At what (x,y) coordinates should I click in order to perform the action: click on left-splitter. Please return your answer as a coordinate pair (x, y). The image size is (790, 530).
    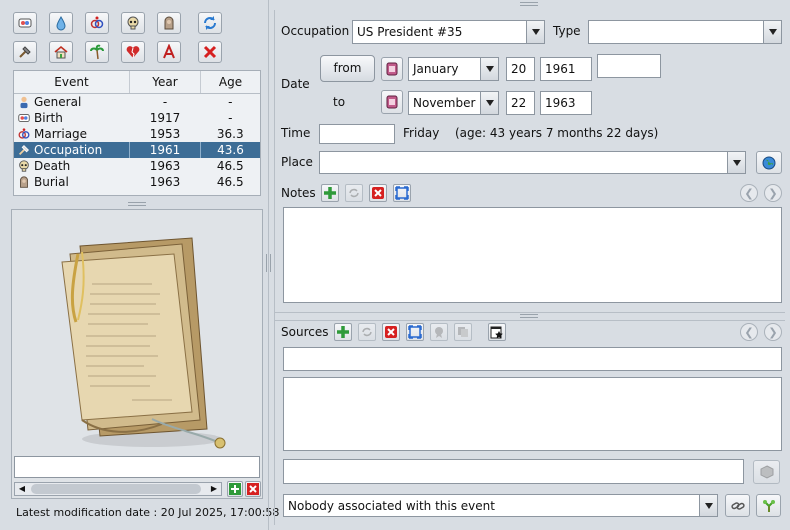
    Looking at the image, I should click on (137, 204).